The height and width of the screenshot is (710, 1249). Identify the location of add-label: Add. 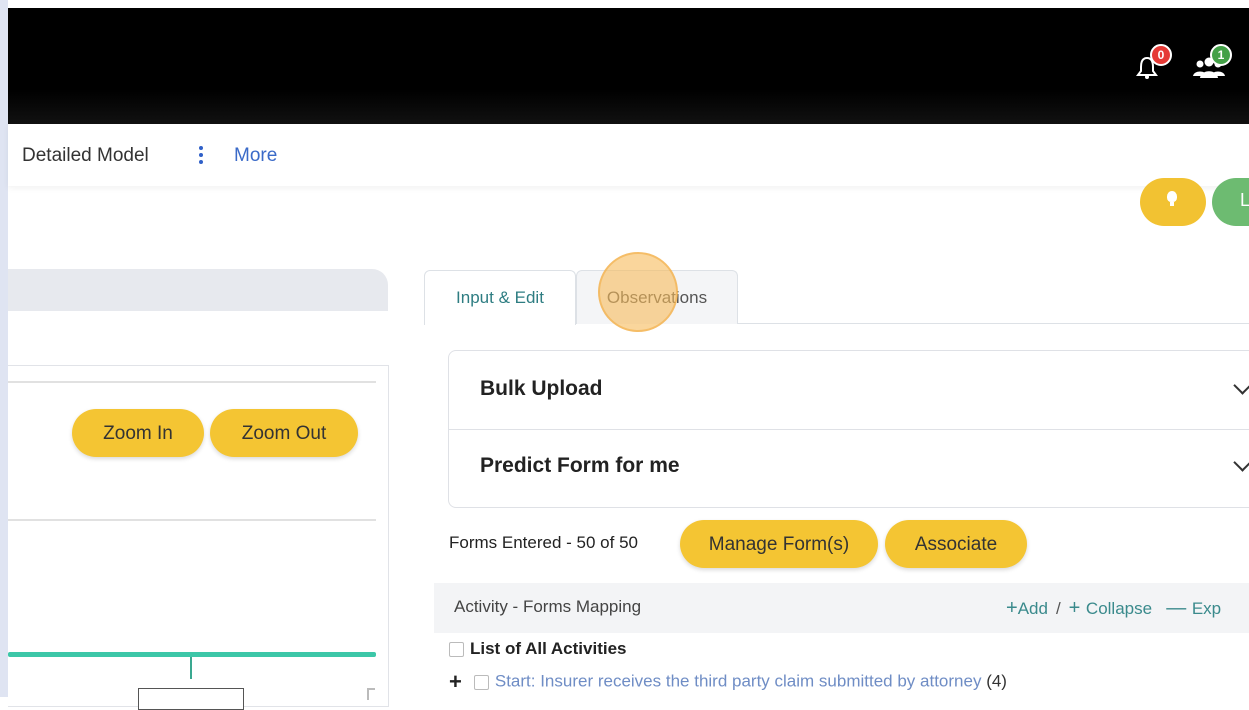
(1032, 608).